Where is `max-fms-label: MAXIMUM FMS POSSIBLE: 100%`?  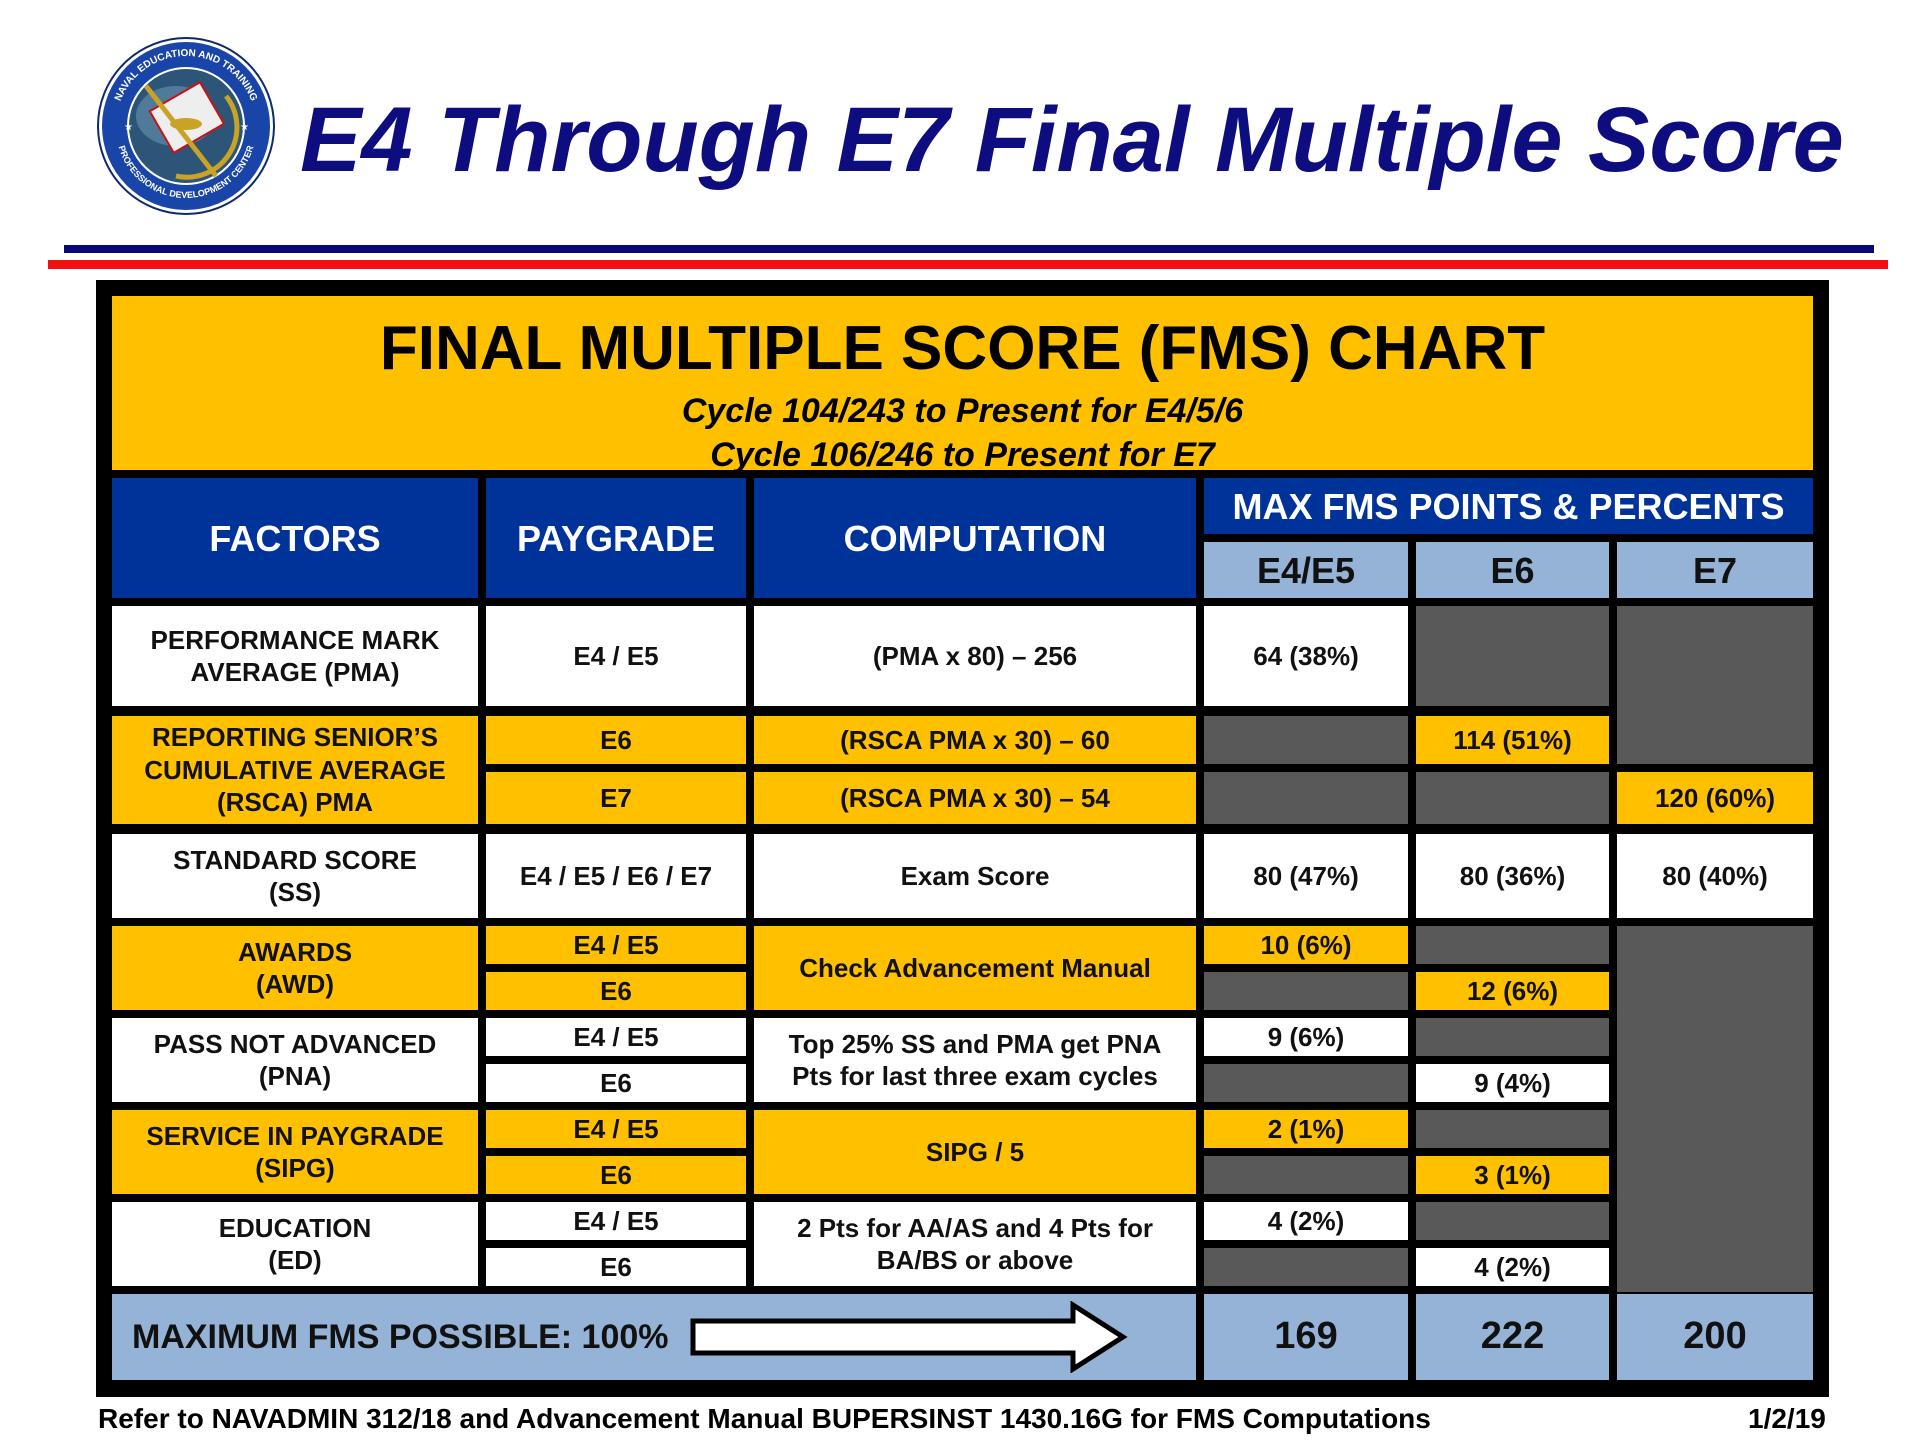
max-fms-label: MAXIMUM FMS POSSIBLE: 100% is located at coordinates (400, 1336).